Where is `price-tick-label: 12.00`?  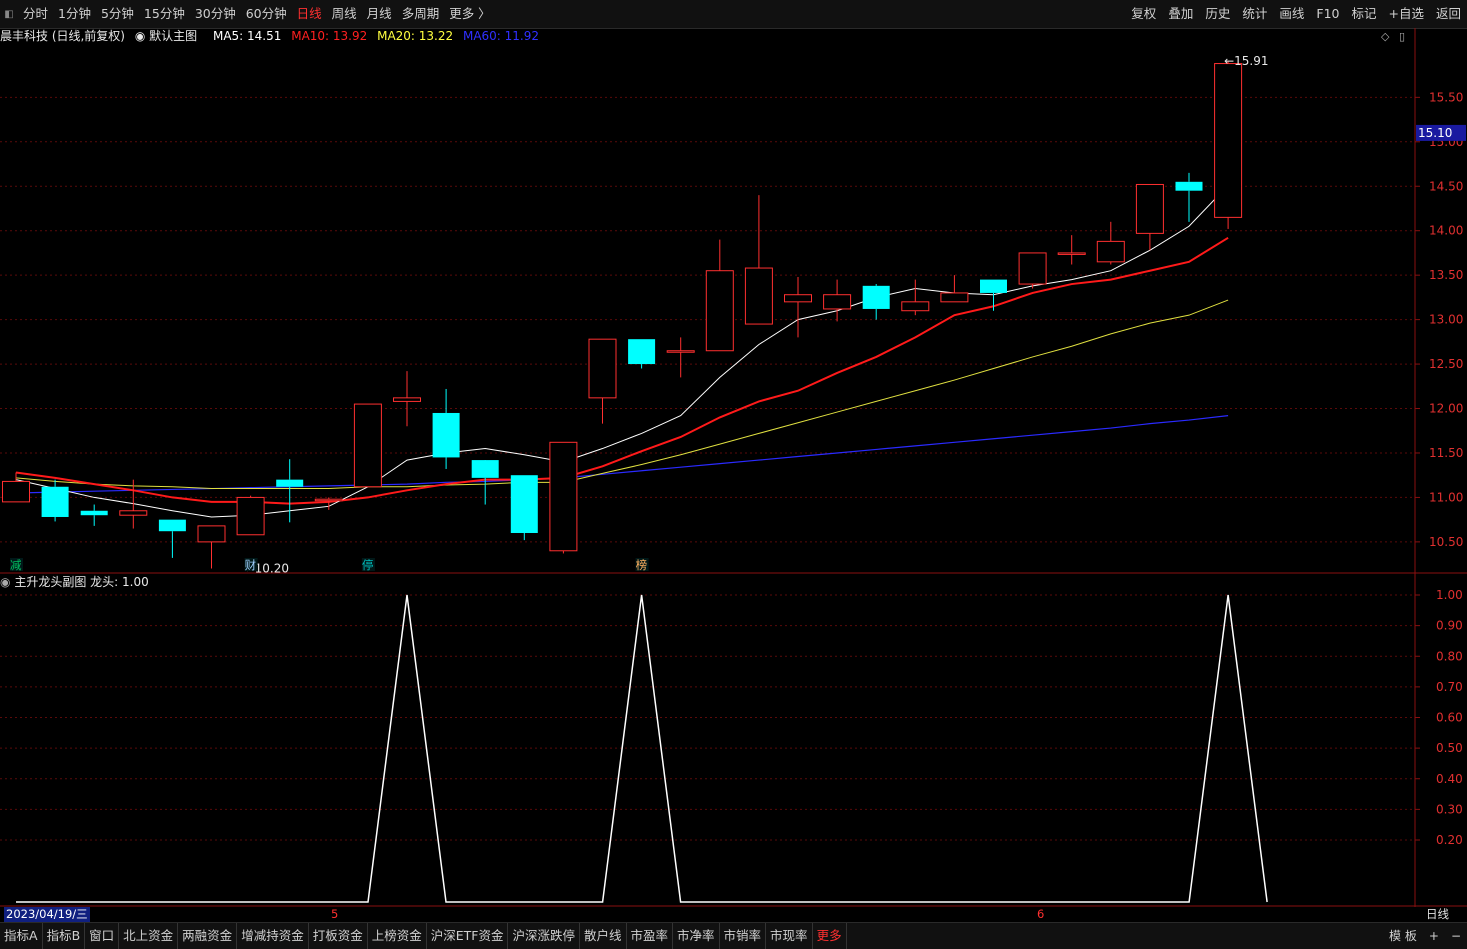 price-tick-label: 12.00 is located at coordinates (1446, 409).